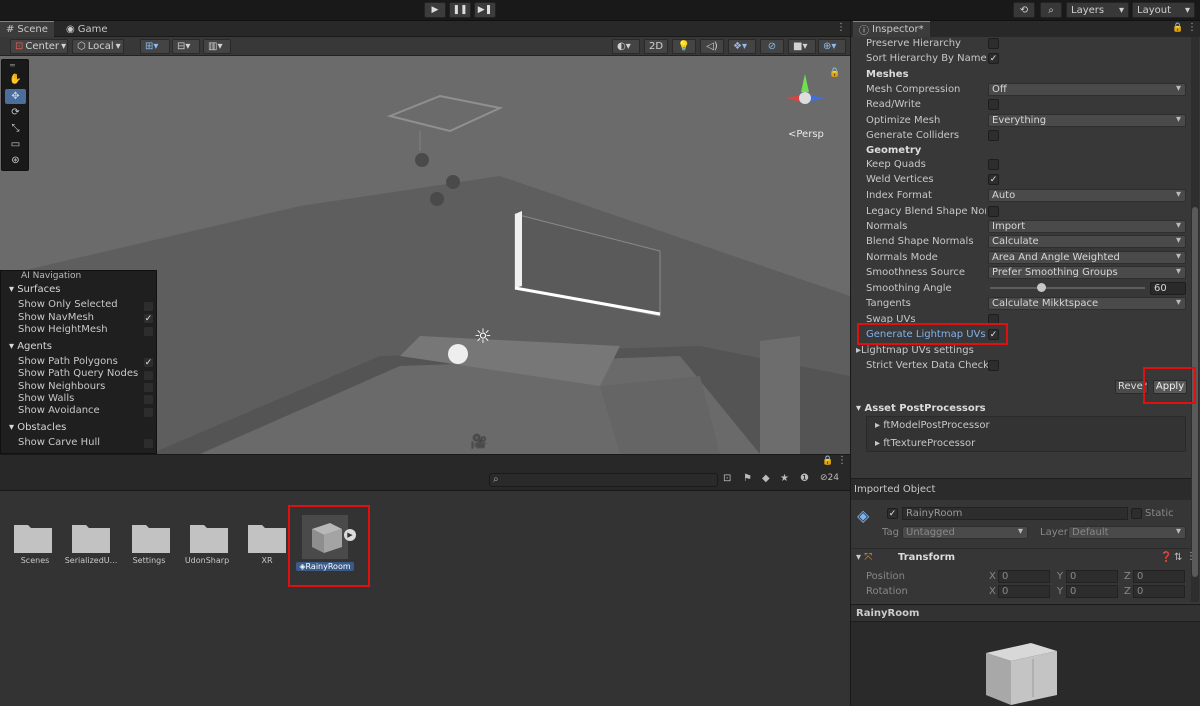 This screenshot has width=1200, height=706. Describe the element at coordinates (1127, 532) in the screenshot. I see `layer-dropdown: Default` at that location.